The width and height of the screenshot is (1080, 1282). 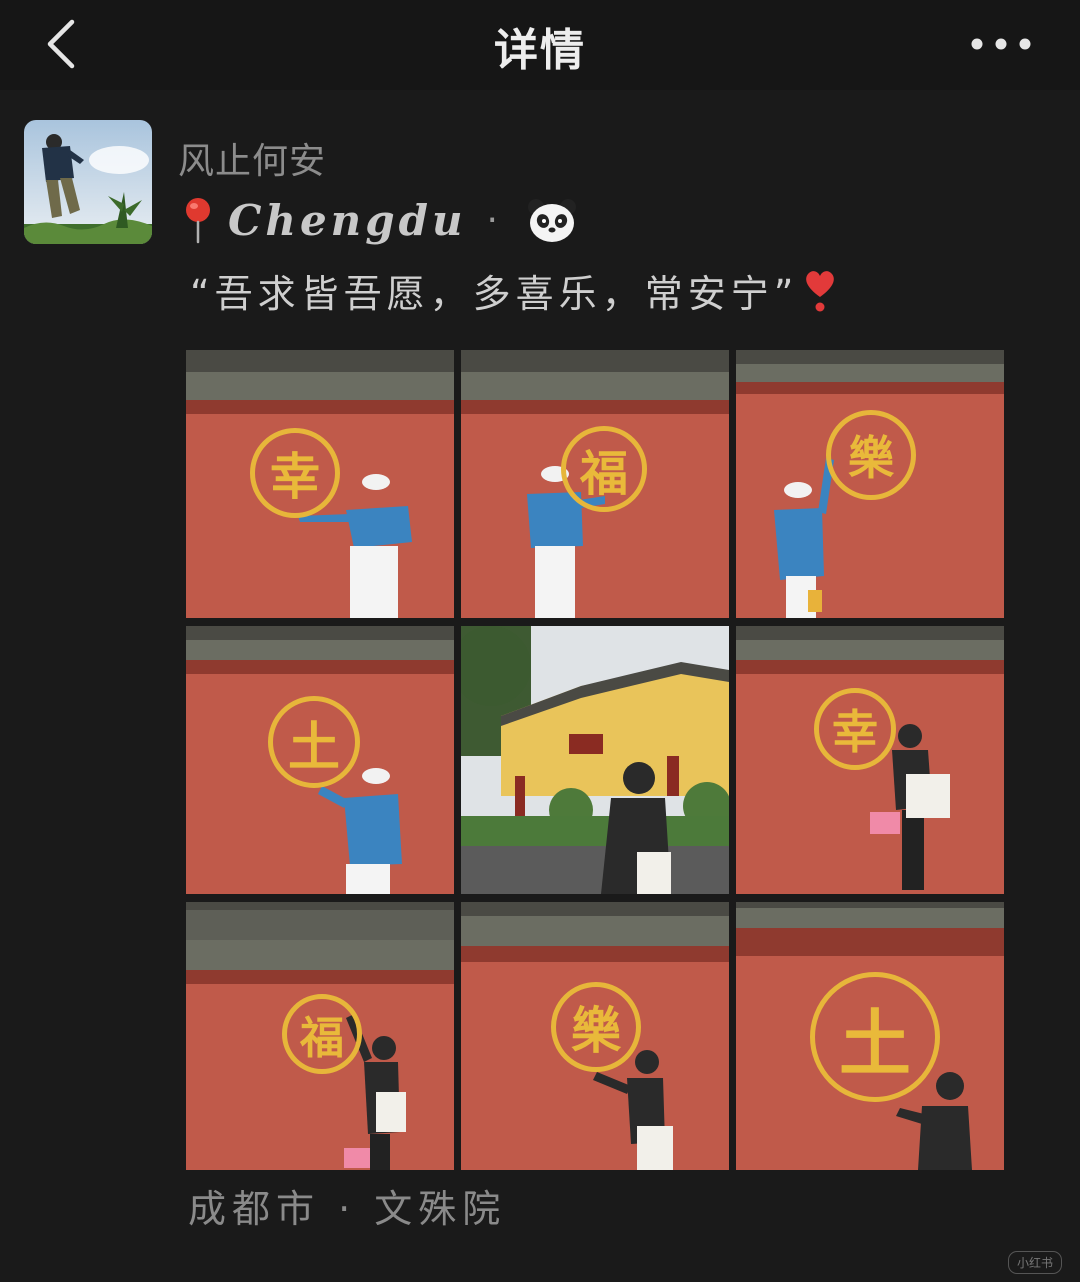 I want to click on caption-text: “吾求皆吾愿，多喜乐，常安宁”, so click(x=494, y=293).